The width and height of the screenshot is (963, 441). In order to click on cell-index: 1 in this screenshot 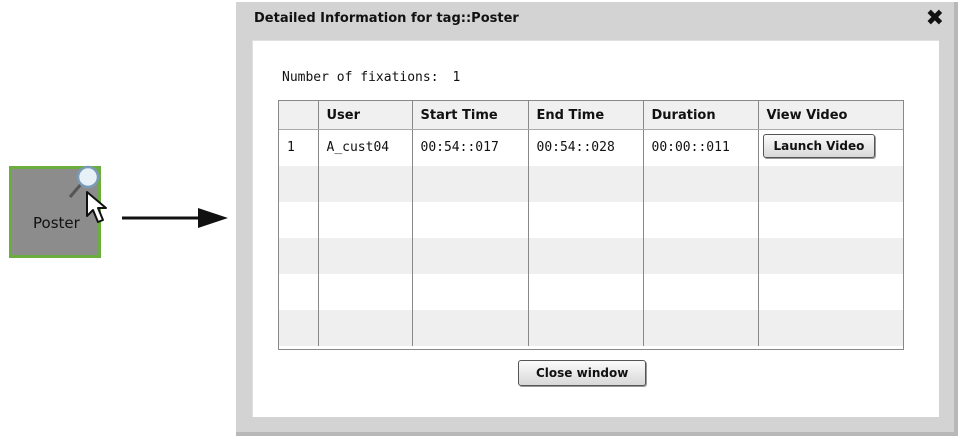, I will do `click(299, 147)`.